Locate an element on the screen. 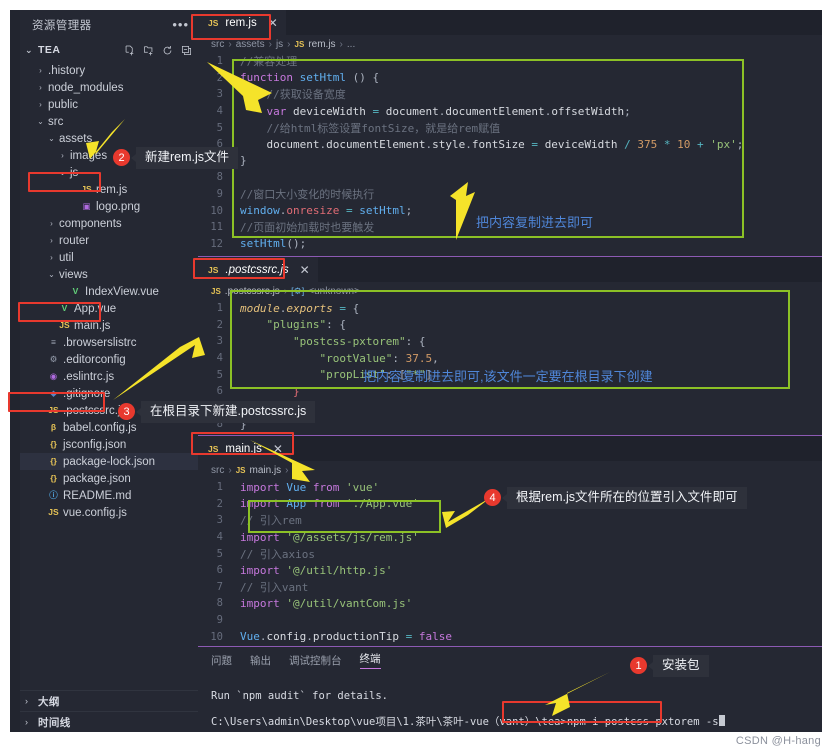 The width and height of the screenshot is (829, 751). tree-item-package-json: {} package.json is located at coordinates (109, 478).